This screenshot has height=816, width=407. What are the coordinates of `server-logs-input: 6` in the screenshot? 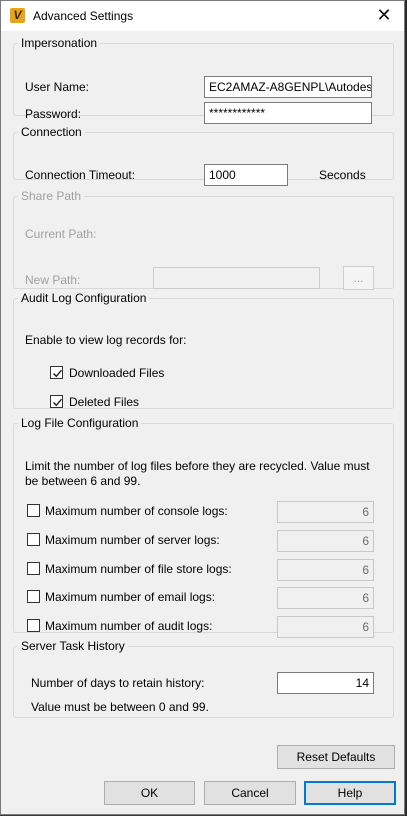 It's located at (325, 541).